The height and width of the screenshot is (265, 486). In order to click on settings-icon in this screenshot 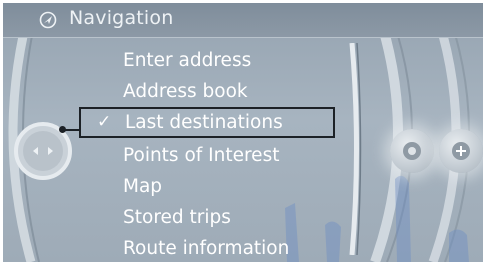, I will do `click(412, 151)`.